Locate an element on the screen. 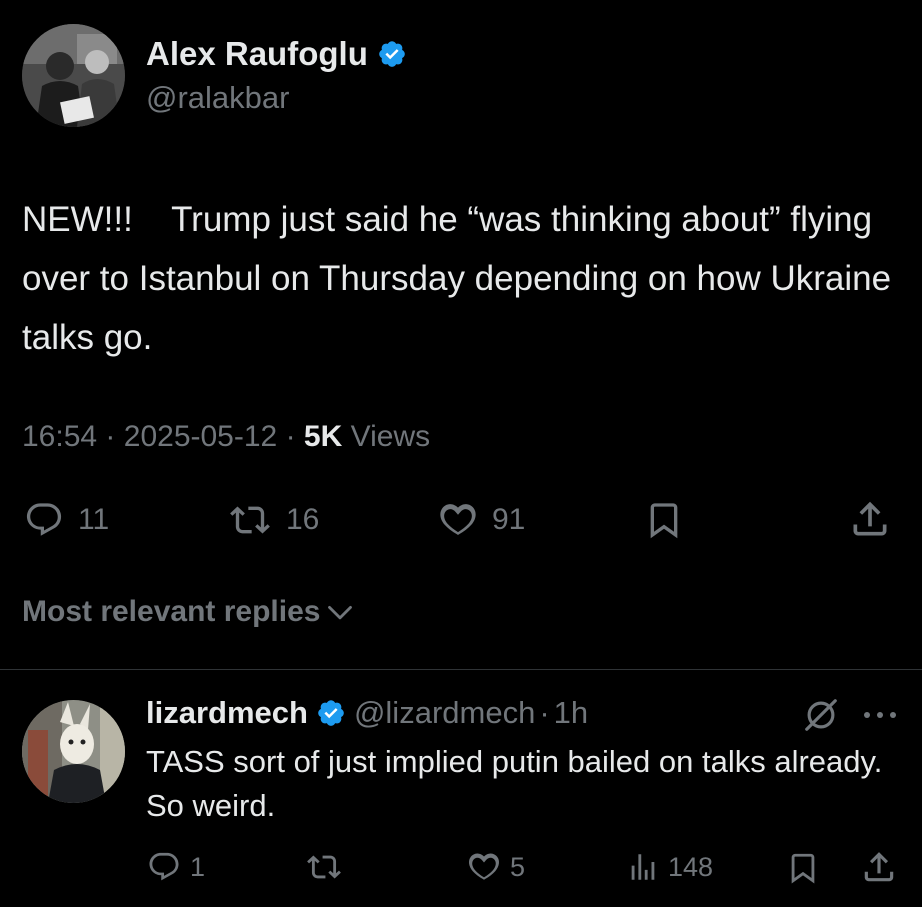  reply-bookmark-button is located at coordinates (803, 868).